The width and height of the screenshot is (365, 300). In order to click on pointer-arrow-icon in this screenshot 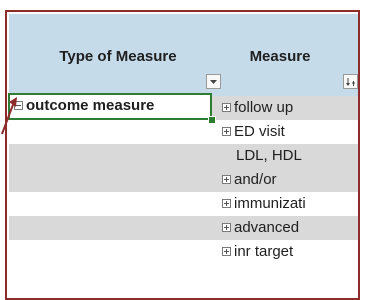, I will do `click(9, 116)`.